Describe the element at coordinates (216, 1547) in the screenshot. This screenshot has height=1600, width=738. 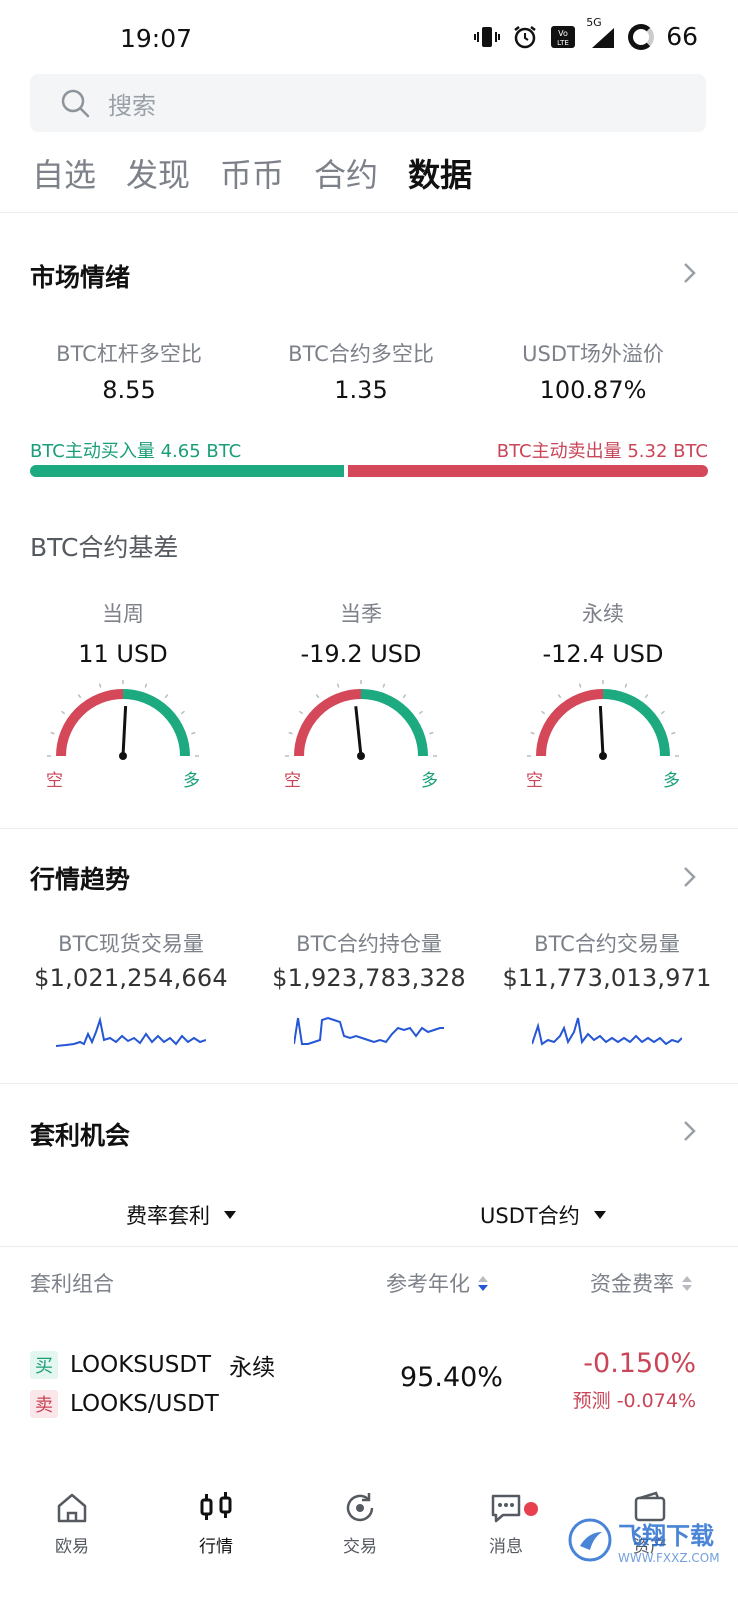
I see `nav-label: 行情` at that location.